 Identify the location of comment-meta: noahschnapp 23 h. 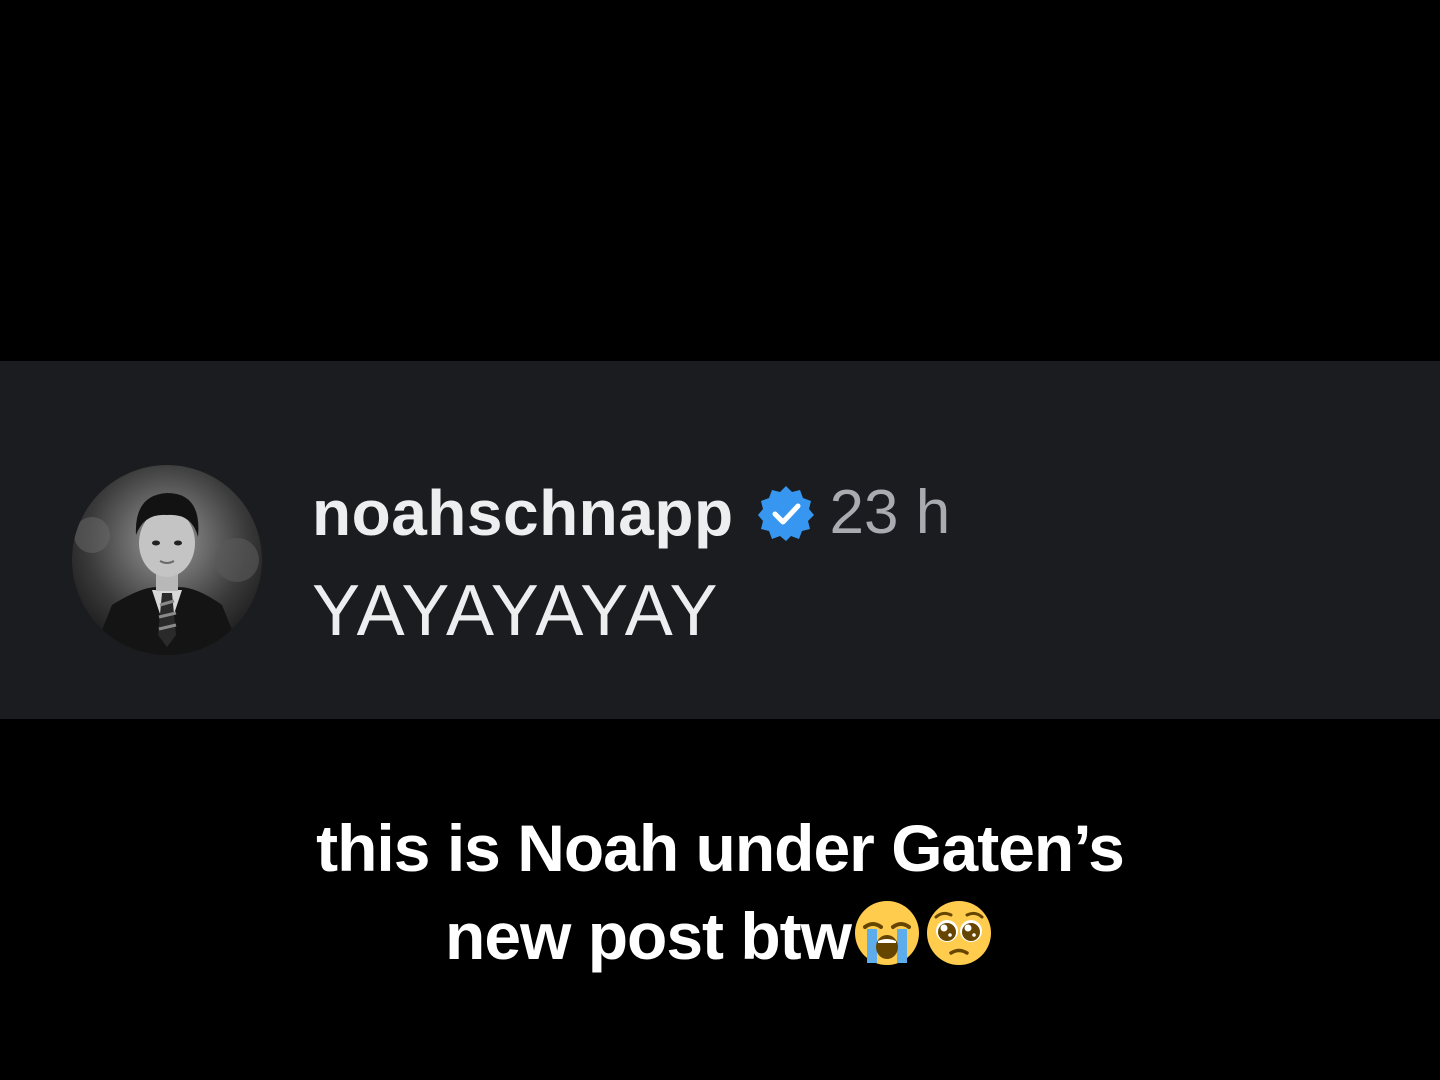
(856, 513).